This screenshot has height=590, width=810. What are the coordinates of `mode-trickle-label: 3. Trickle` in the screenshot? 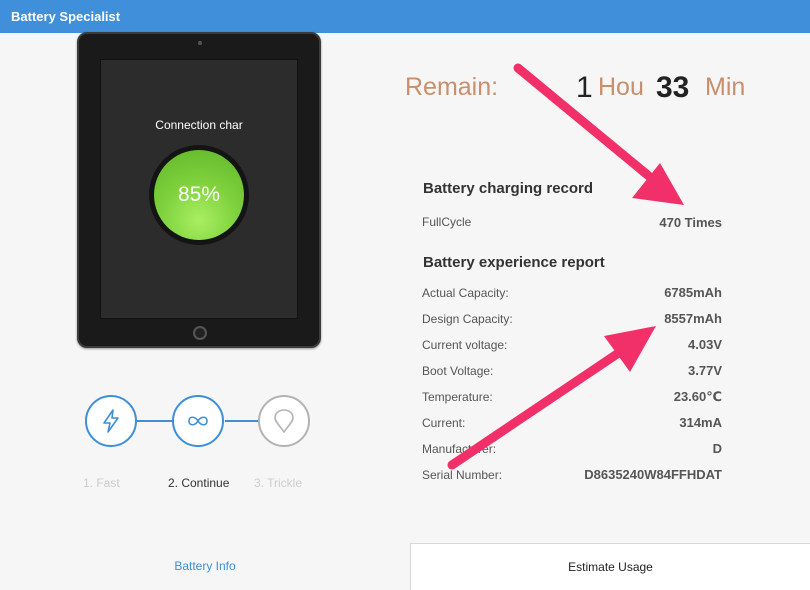 It's located at (278, 483).